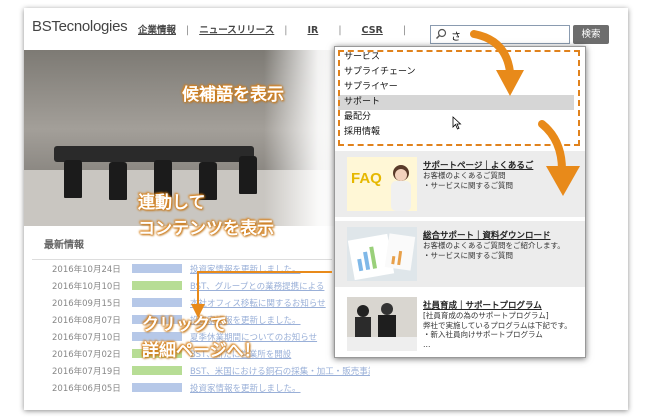 This screenshot has height=419, width=650. I want to click on card-title: 社員育成｜サポートプログラム, so click(482, 305).